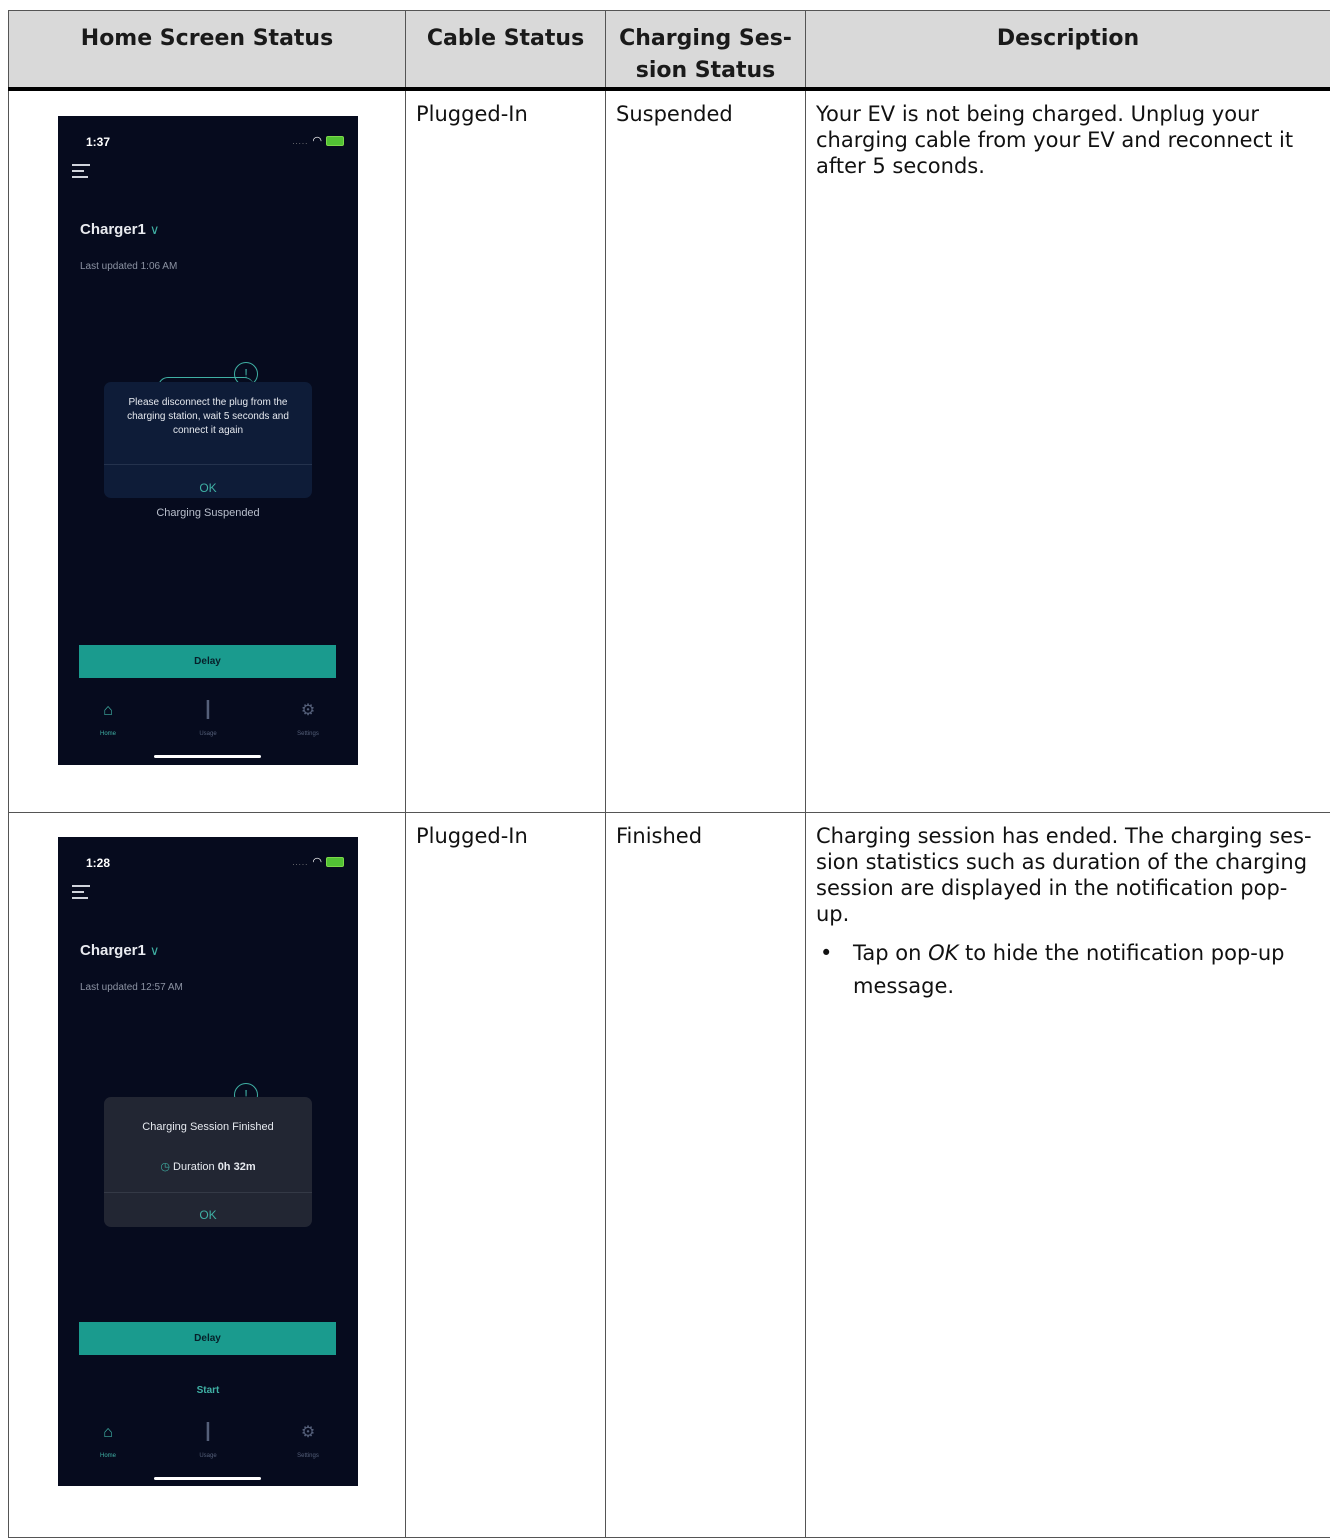  What do you see at coordinates (128, 267) in the screenshot?
I see `last-updated: Last updated 1:06 AM` at bounding box center [128, 267].